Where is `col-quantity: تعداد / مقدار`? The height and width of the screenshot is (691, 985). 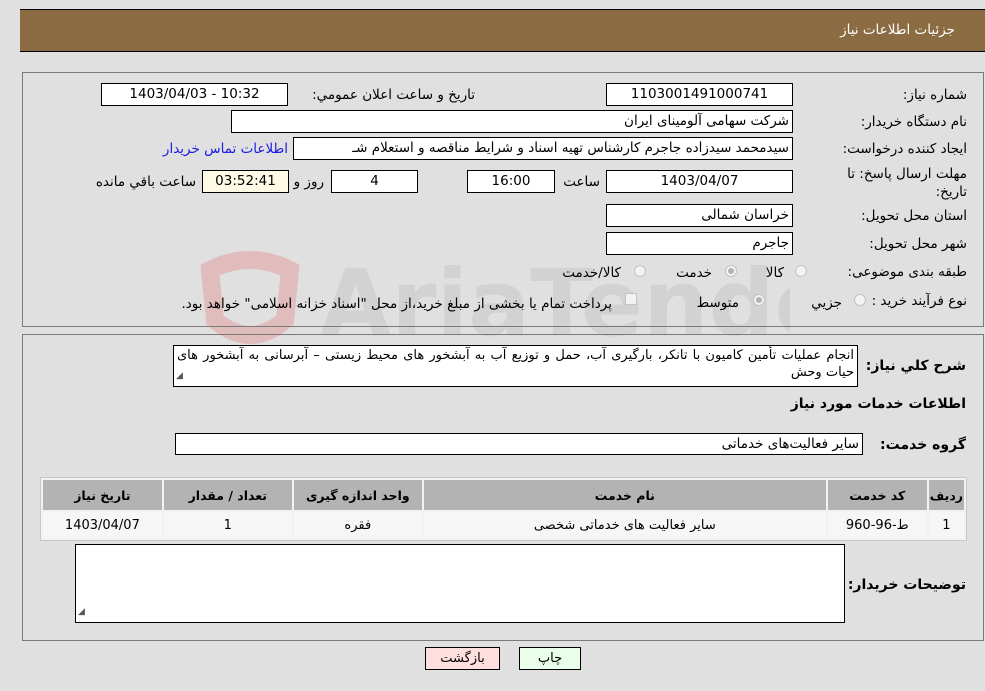
col-quantity: تعداد / مقدار is located at coordinates (227, 495).